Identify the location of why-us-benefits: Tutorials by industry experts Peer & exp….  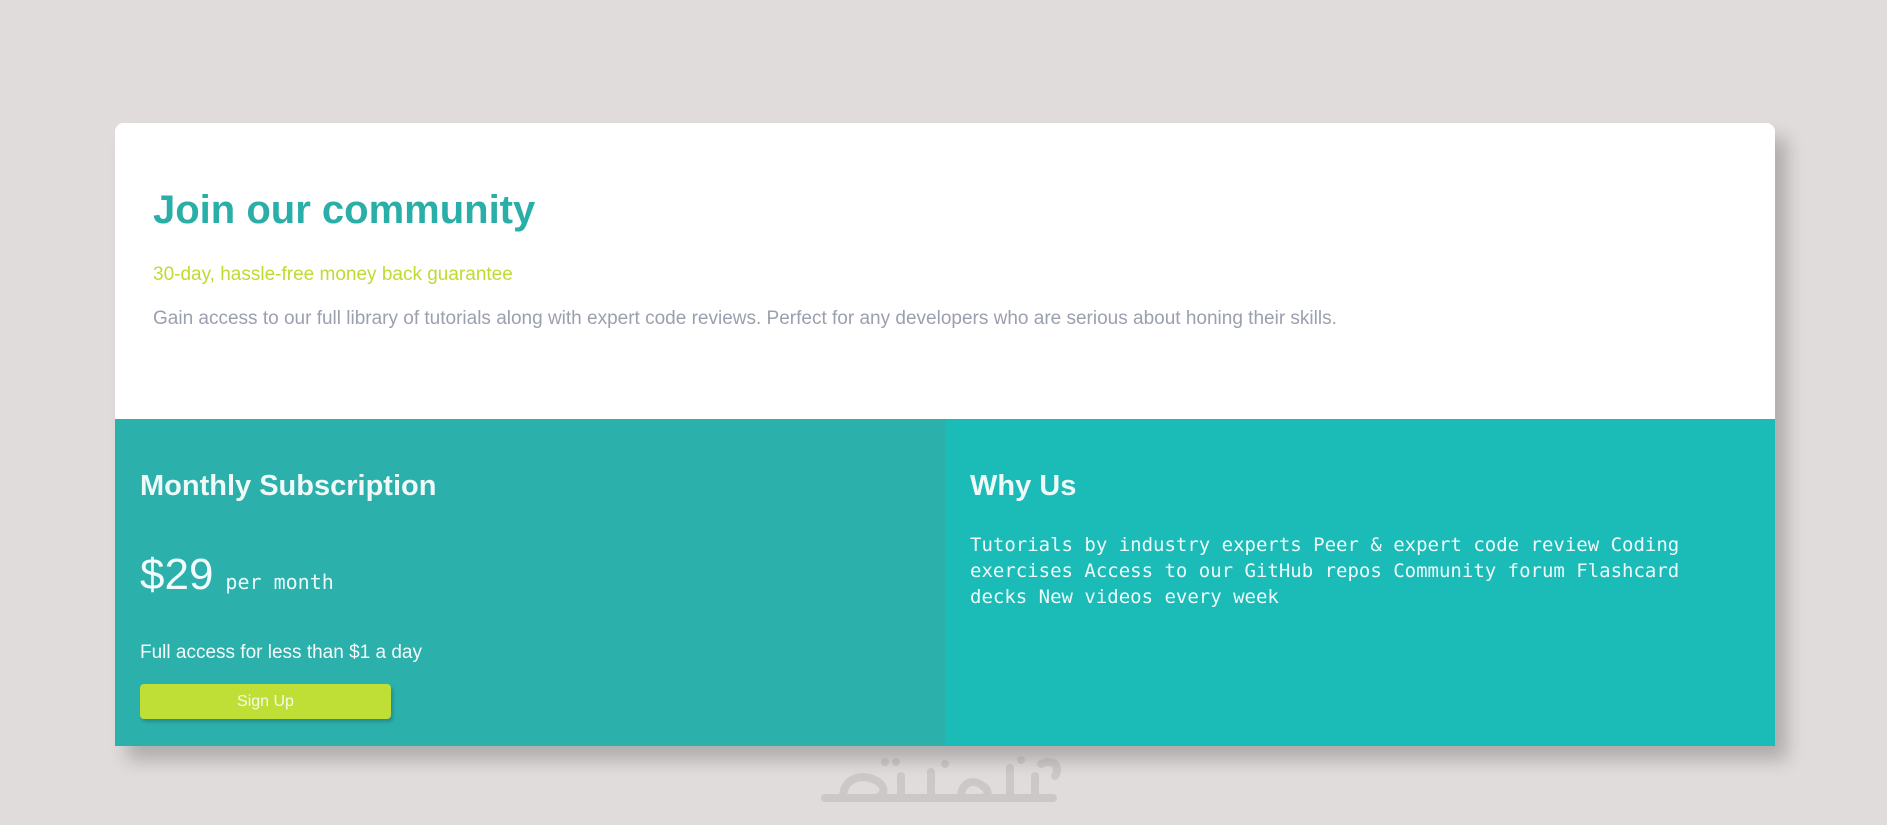
(1325, 571).